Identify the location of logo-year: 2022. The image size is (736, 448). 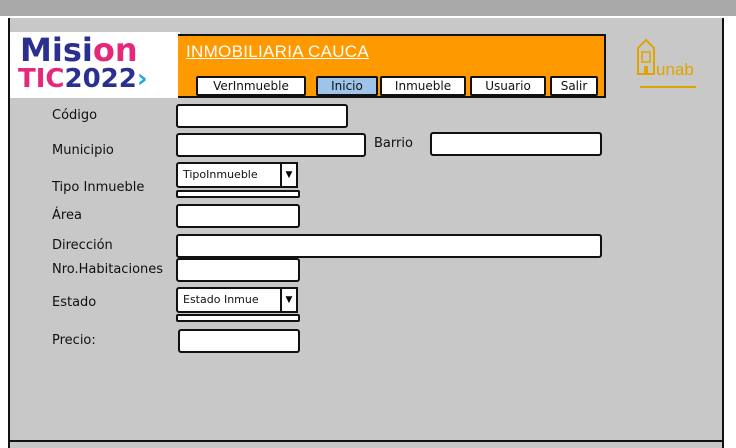
(100, 79).